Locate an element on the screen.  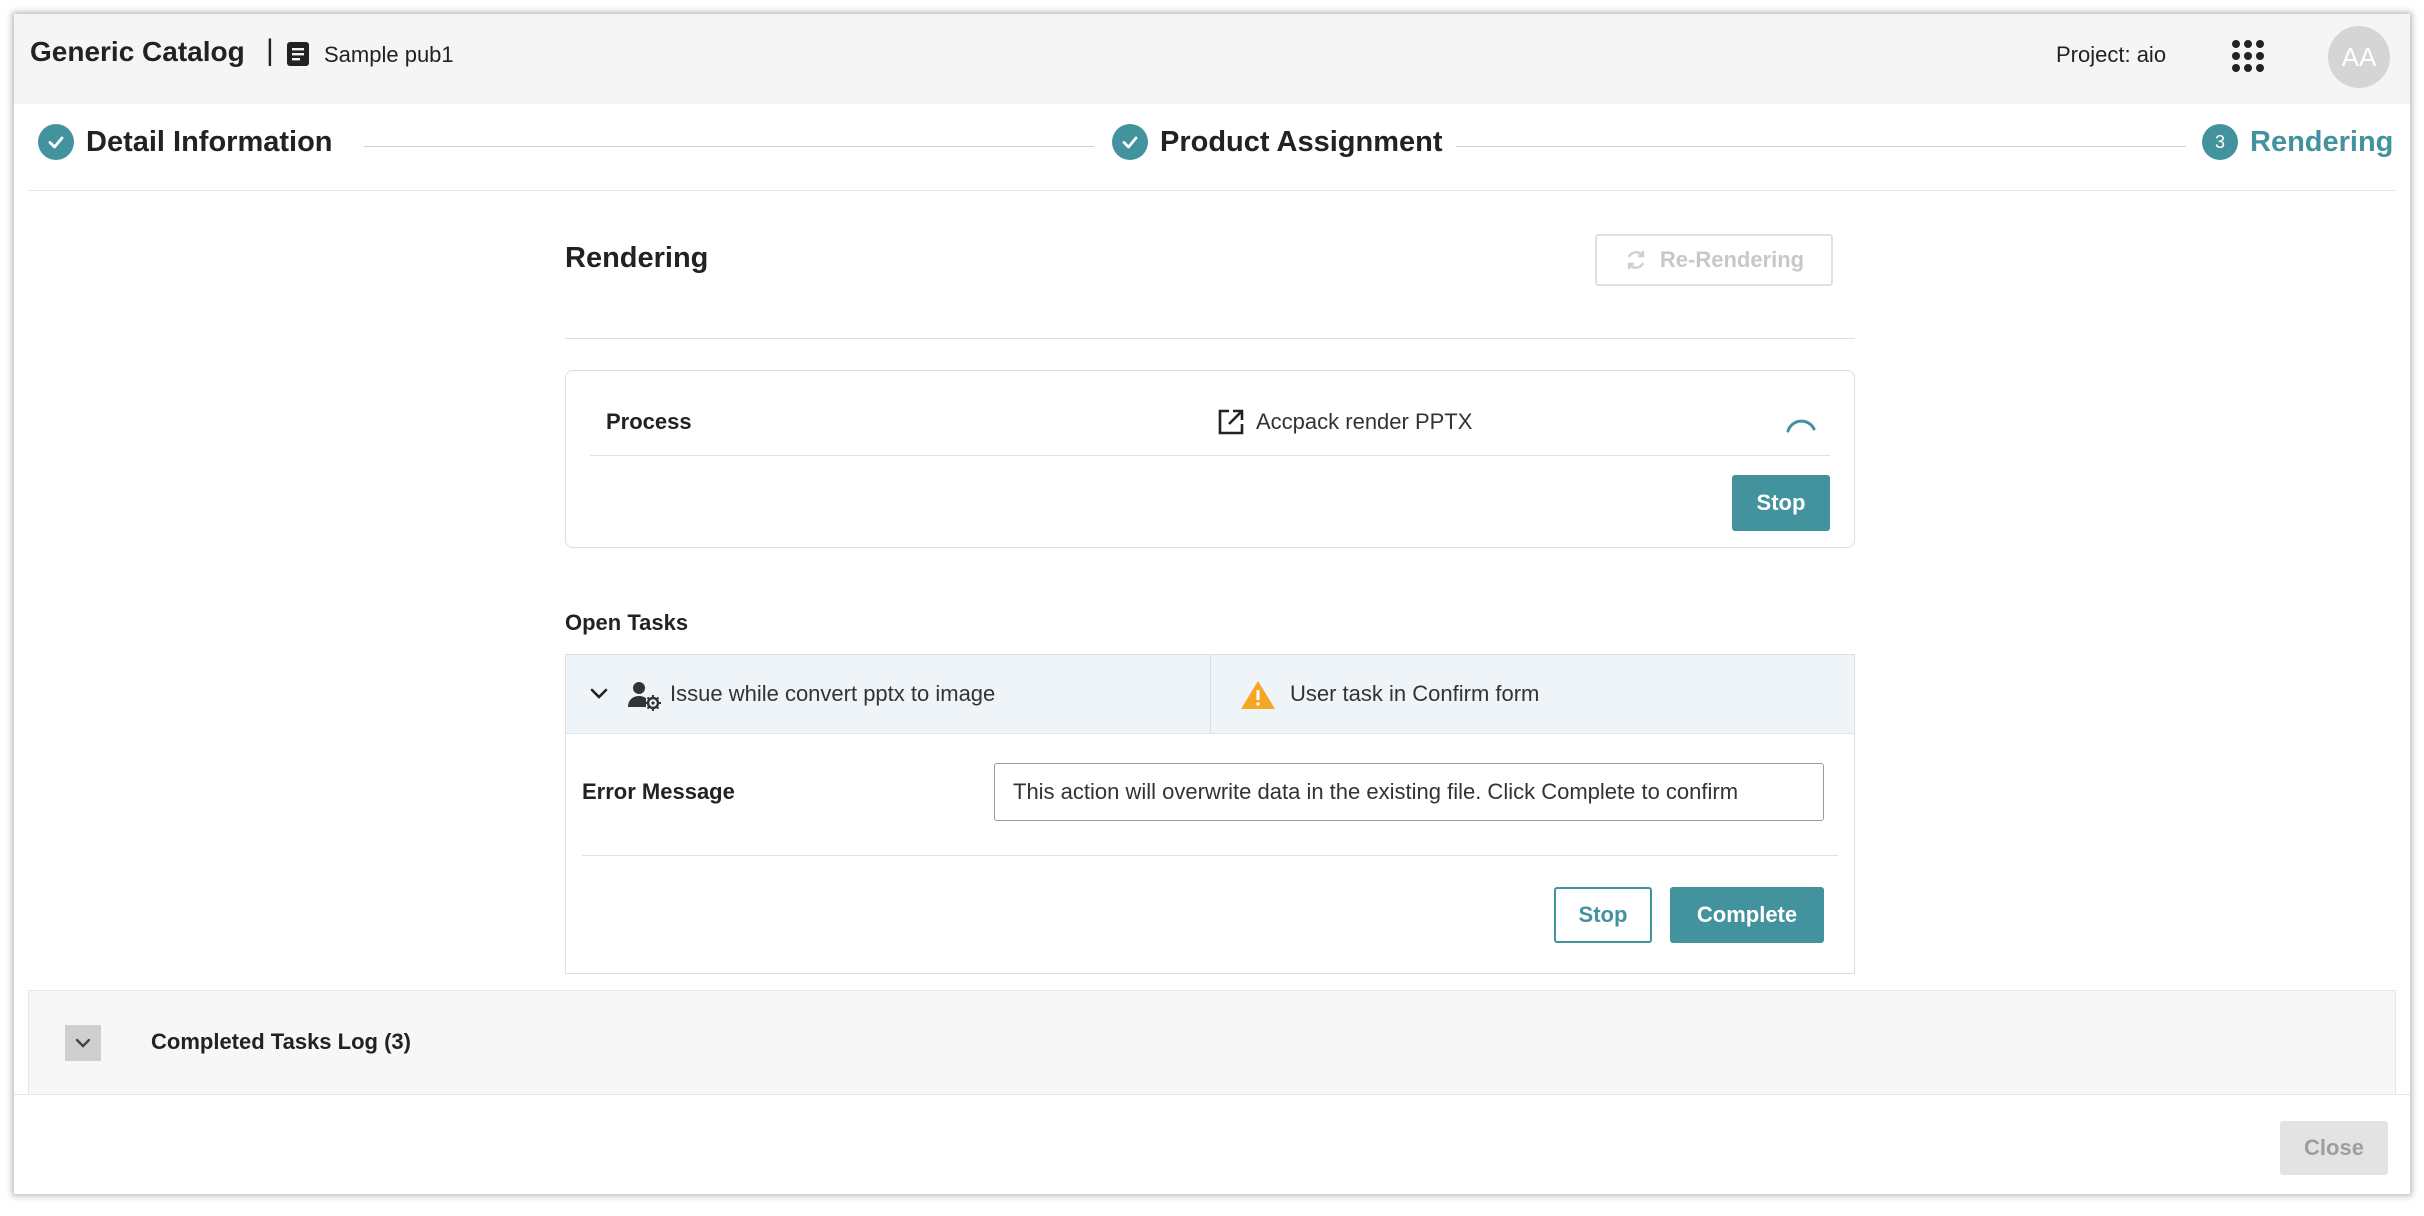
external-link-icon is located at coordinates (1231, 422).